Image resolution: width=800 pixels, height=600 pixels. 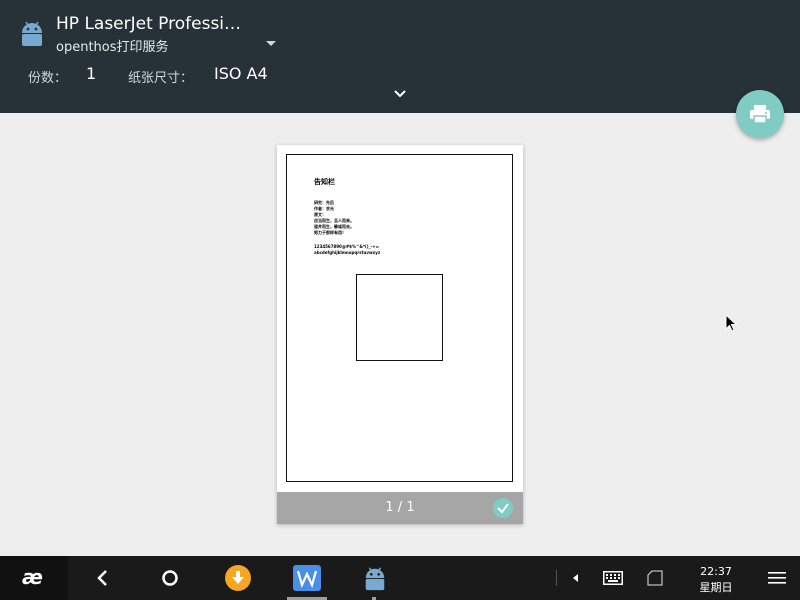 I want to click on document-line: 应当而生，且人而来。, so click(x=334, y=220).